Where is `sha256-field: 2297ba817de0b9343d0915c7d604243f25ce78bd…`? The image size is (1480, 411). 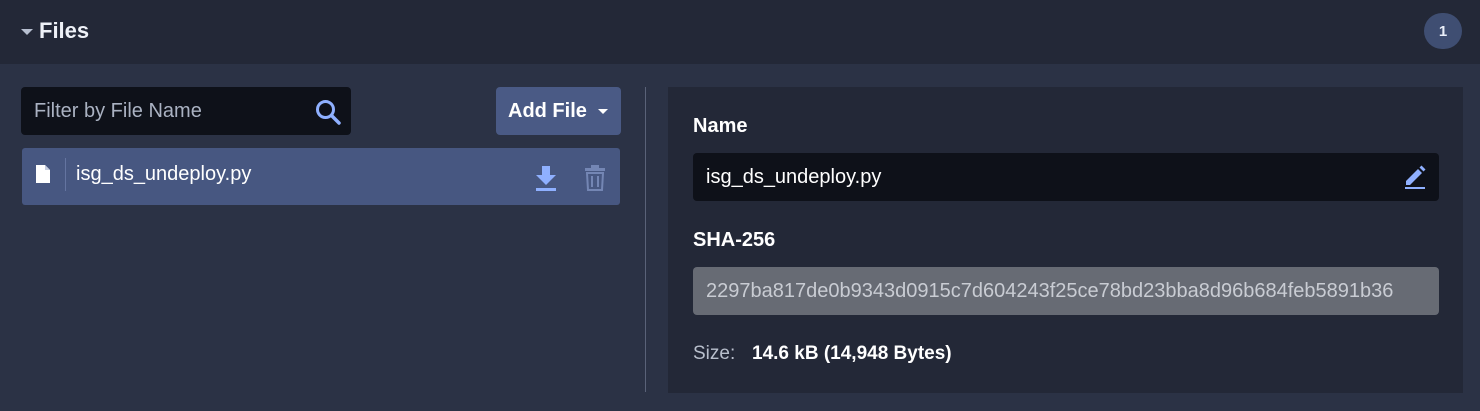 sha256-field: 2297ba817de0b9343d0915c7d604243f25ce78bd… is located at coordinates (1066, 291).